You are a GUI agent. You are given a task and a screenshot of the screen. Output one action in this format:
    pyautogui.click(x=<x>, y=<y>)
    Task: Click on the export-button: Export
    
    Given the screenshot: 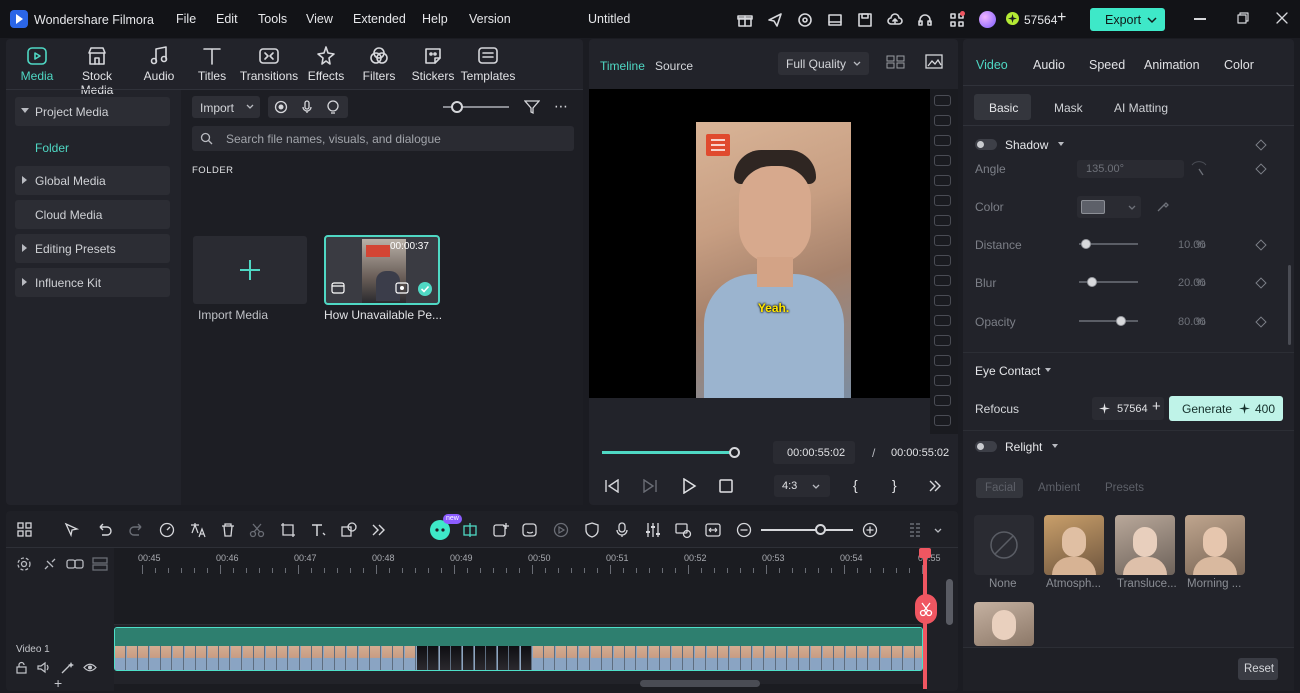 What is the action you would take?
    pyautogui.click(x=1127, y=19)
    